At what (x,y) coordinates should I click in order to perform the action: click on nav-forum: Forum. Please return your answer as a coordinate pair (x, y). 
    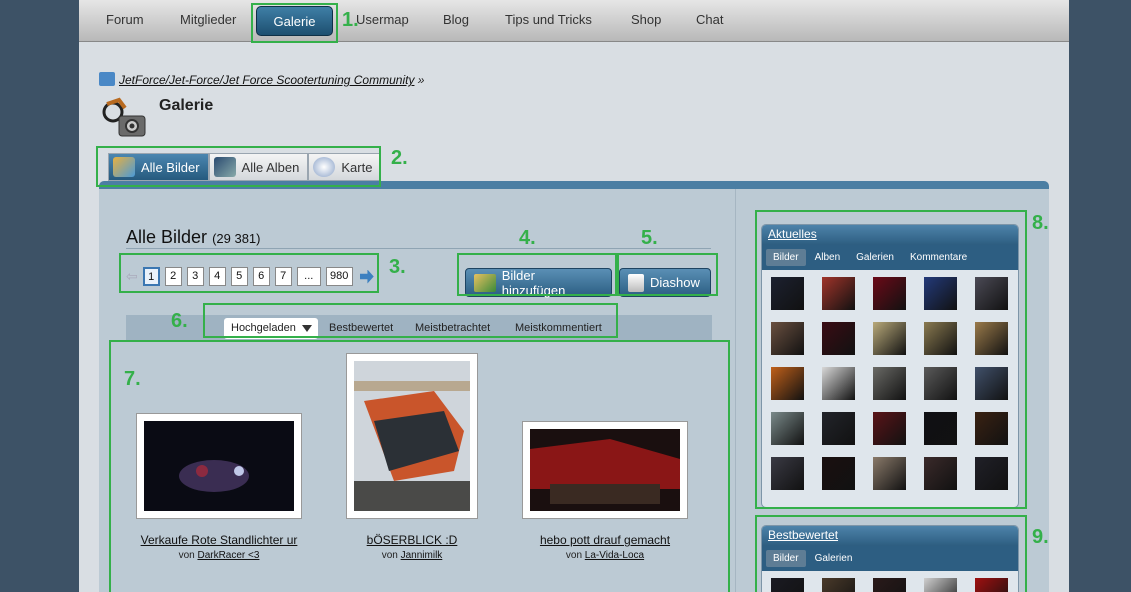
    Looking at the image, I should click on (125, 19).